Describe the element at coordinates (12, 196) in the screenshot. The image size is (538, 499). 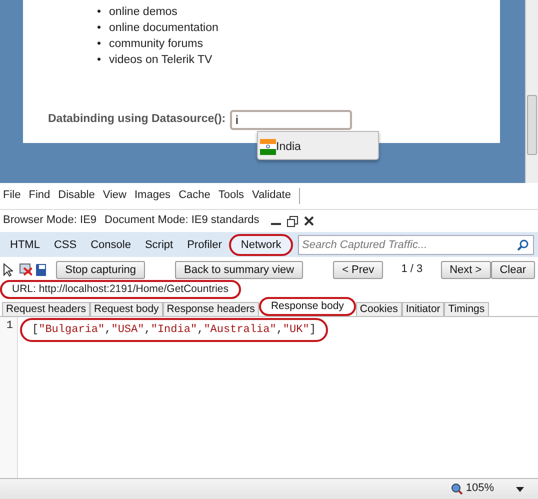
I see `menu-item: File` at that location.